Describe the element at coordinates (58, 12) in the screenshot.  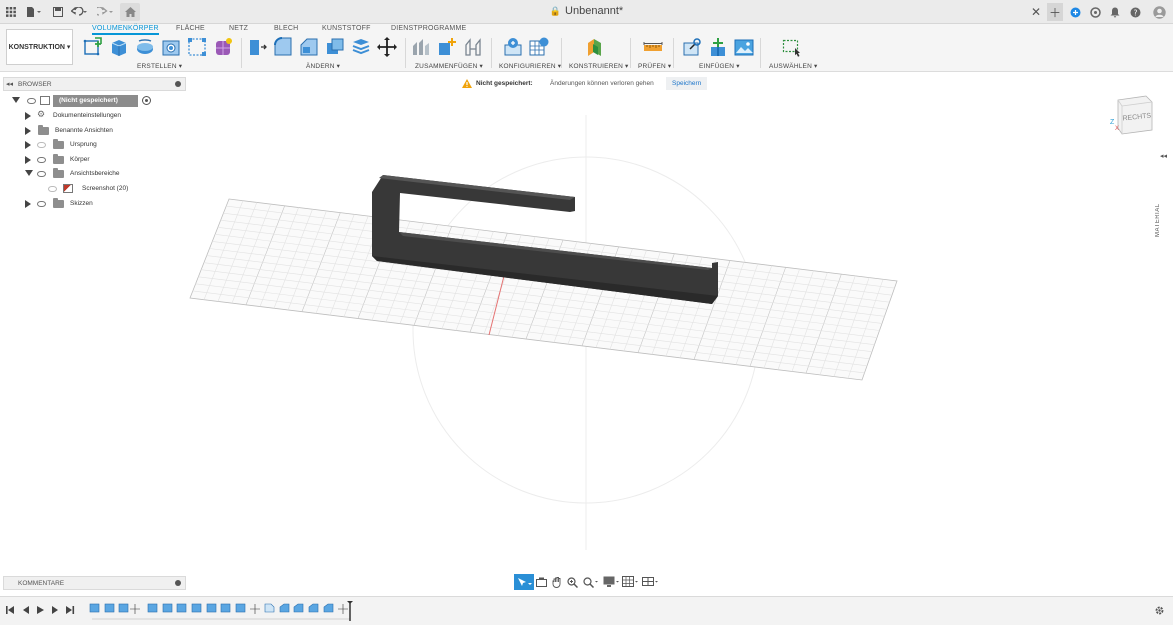
I see `save-icon` at that location.